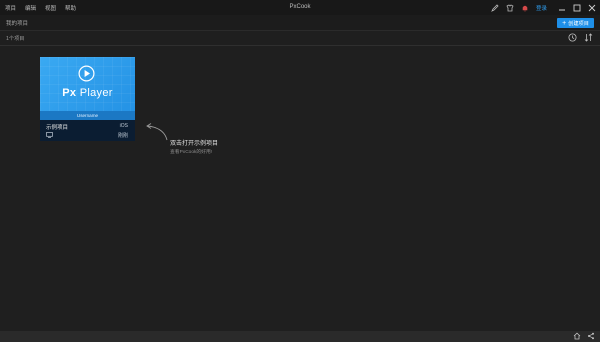 This screenshot has height=342, width=600. Describe the element at coordinates (17, 23) in the screenshot. I see `breadcrumb: 我的项目` at that location.